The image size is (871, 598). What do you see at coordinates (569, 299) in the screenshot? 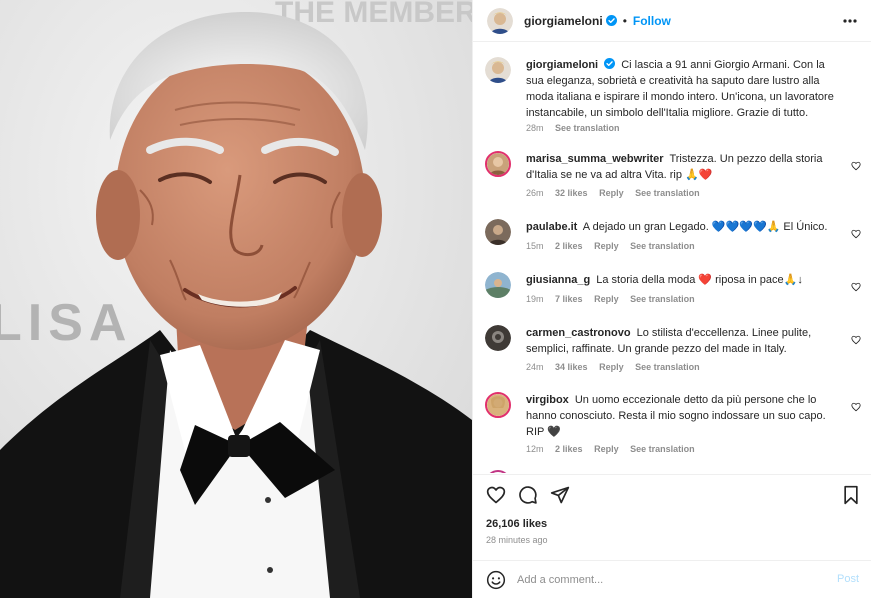
I see `comment-likes-count: 7 likes` at bounding box center [569, 299].